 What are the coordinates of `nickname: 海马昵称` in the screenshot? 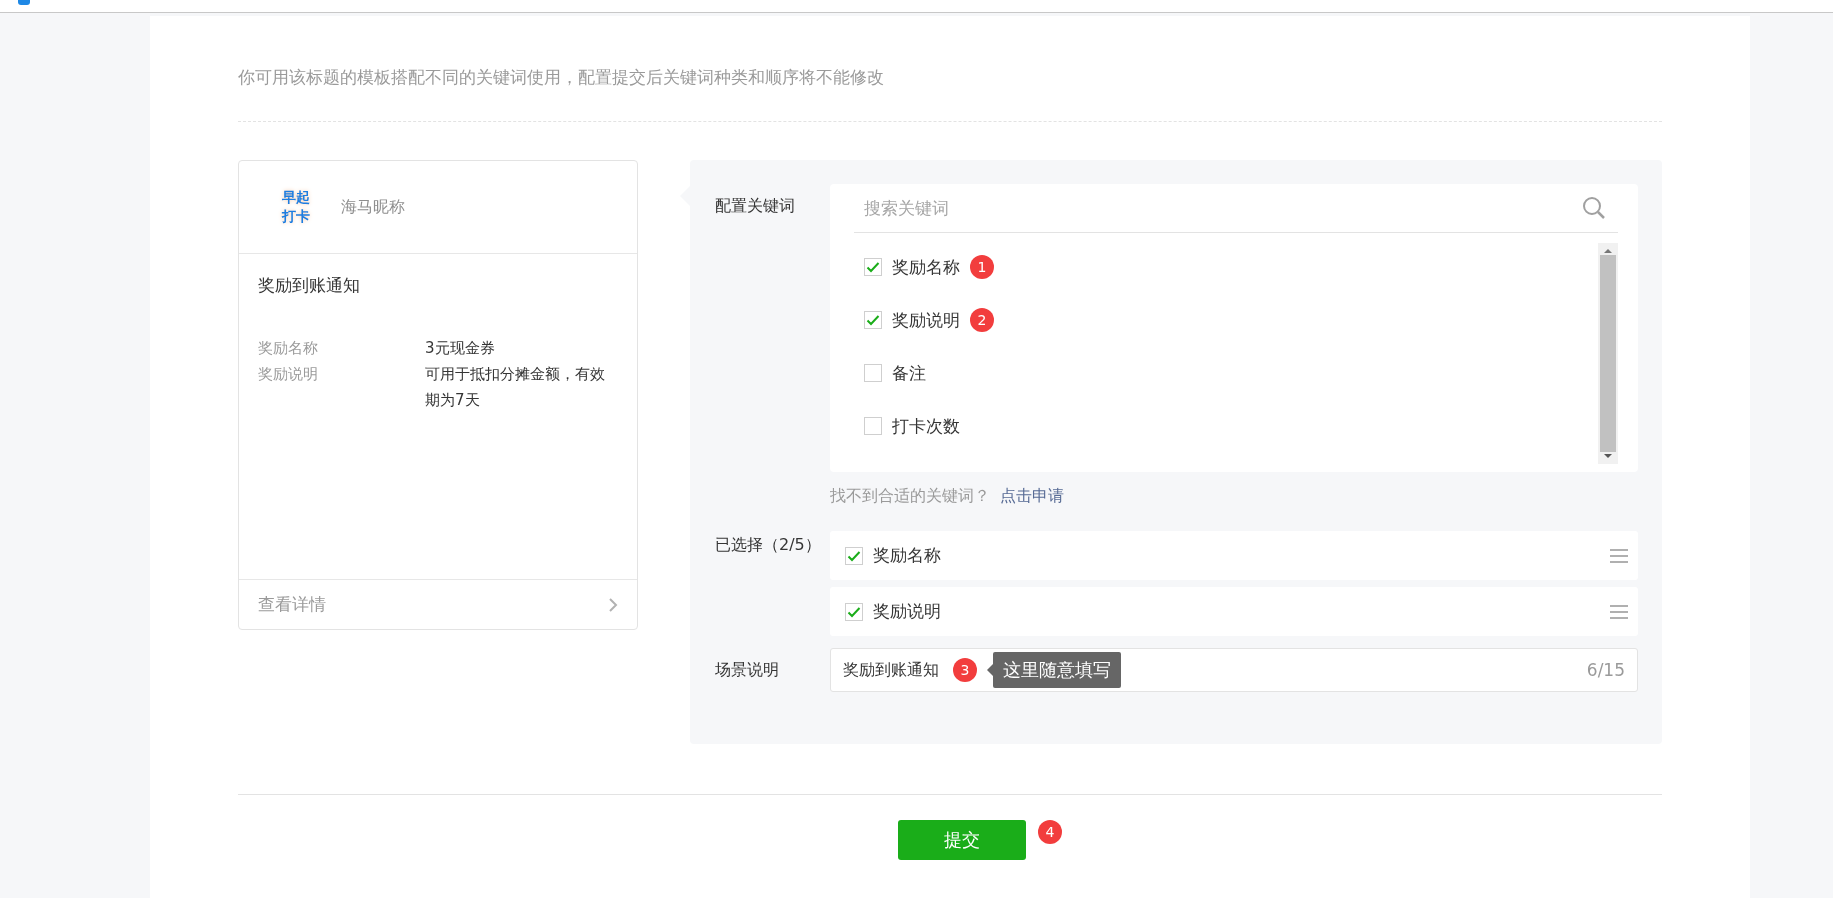 It's located at (373, 207).